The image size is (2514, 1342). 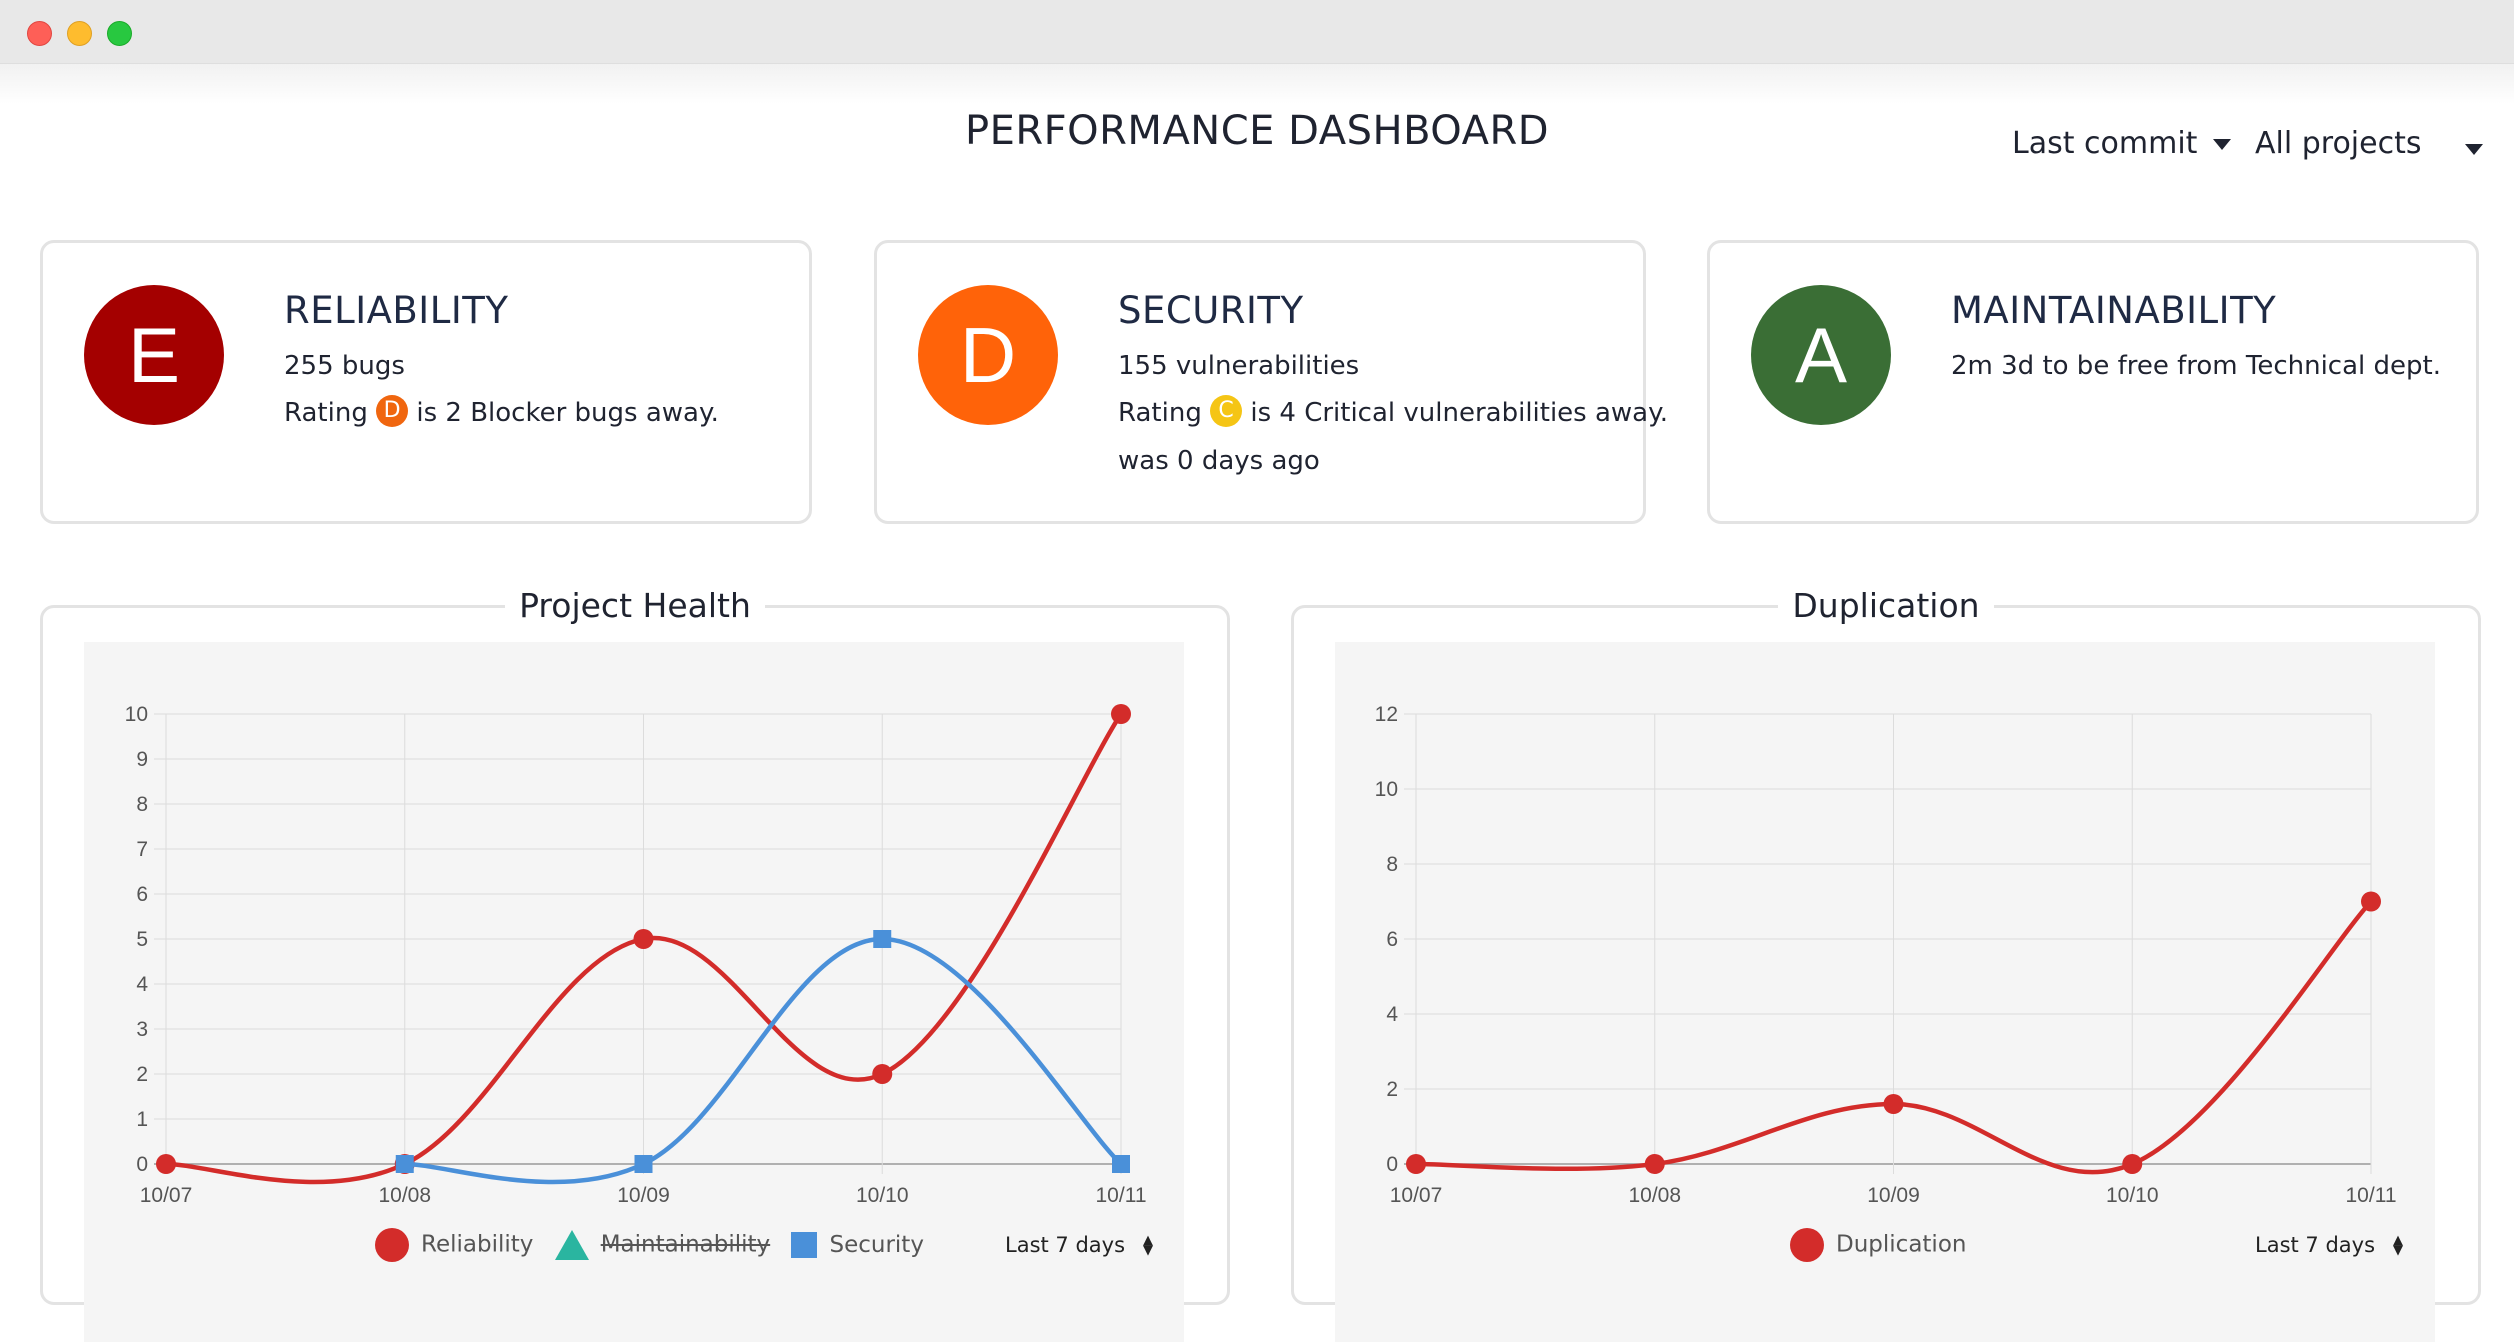 I want to click on health-x-tick-label: 10/11, so click(x=1121, y=1195).